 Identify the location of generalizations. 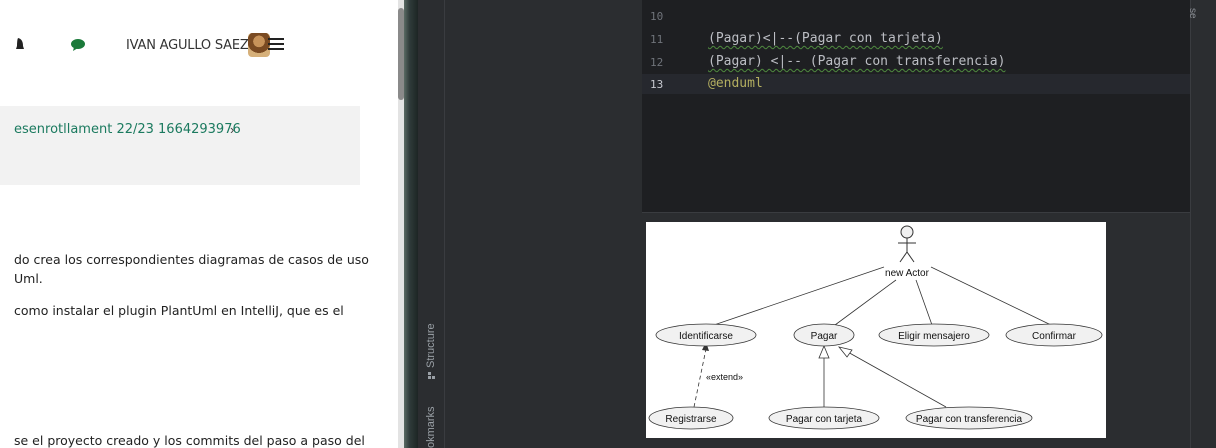
(882, 376).